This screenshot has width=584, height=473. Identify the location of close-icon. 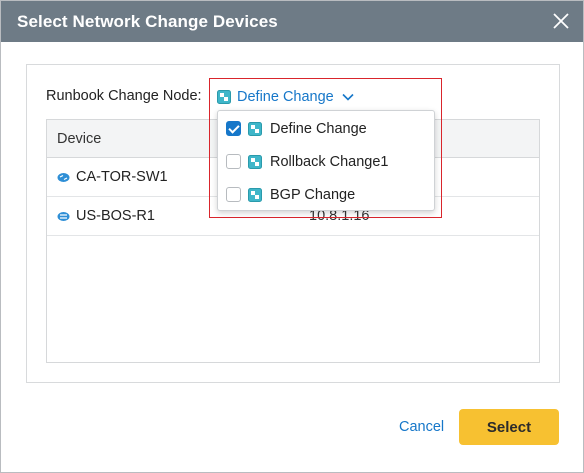
(561, 21).